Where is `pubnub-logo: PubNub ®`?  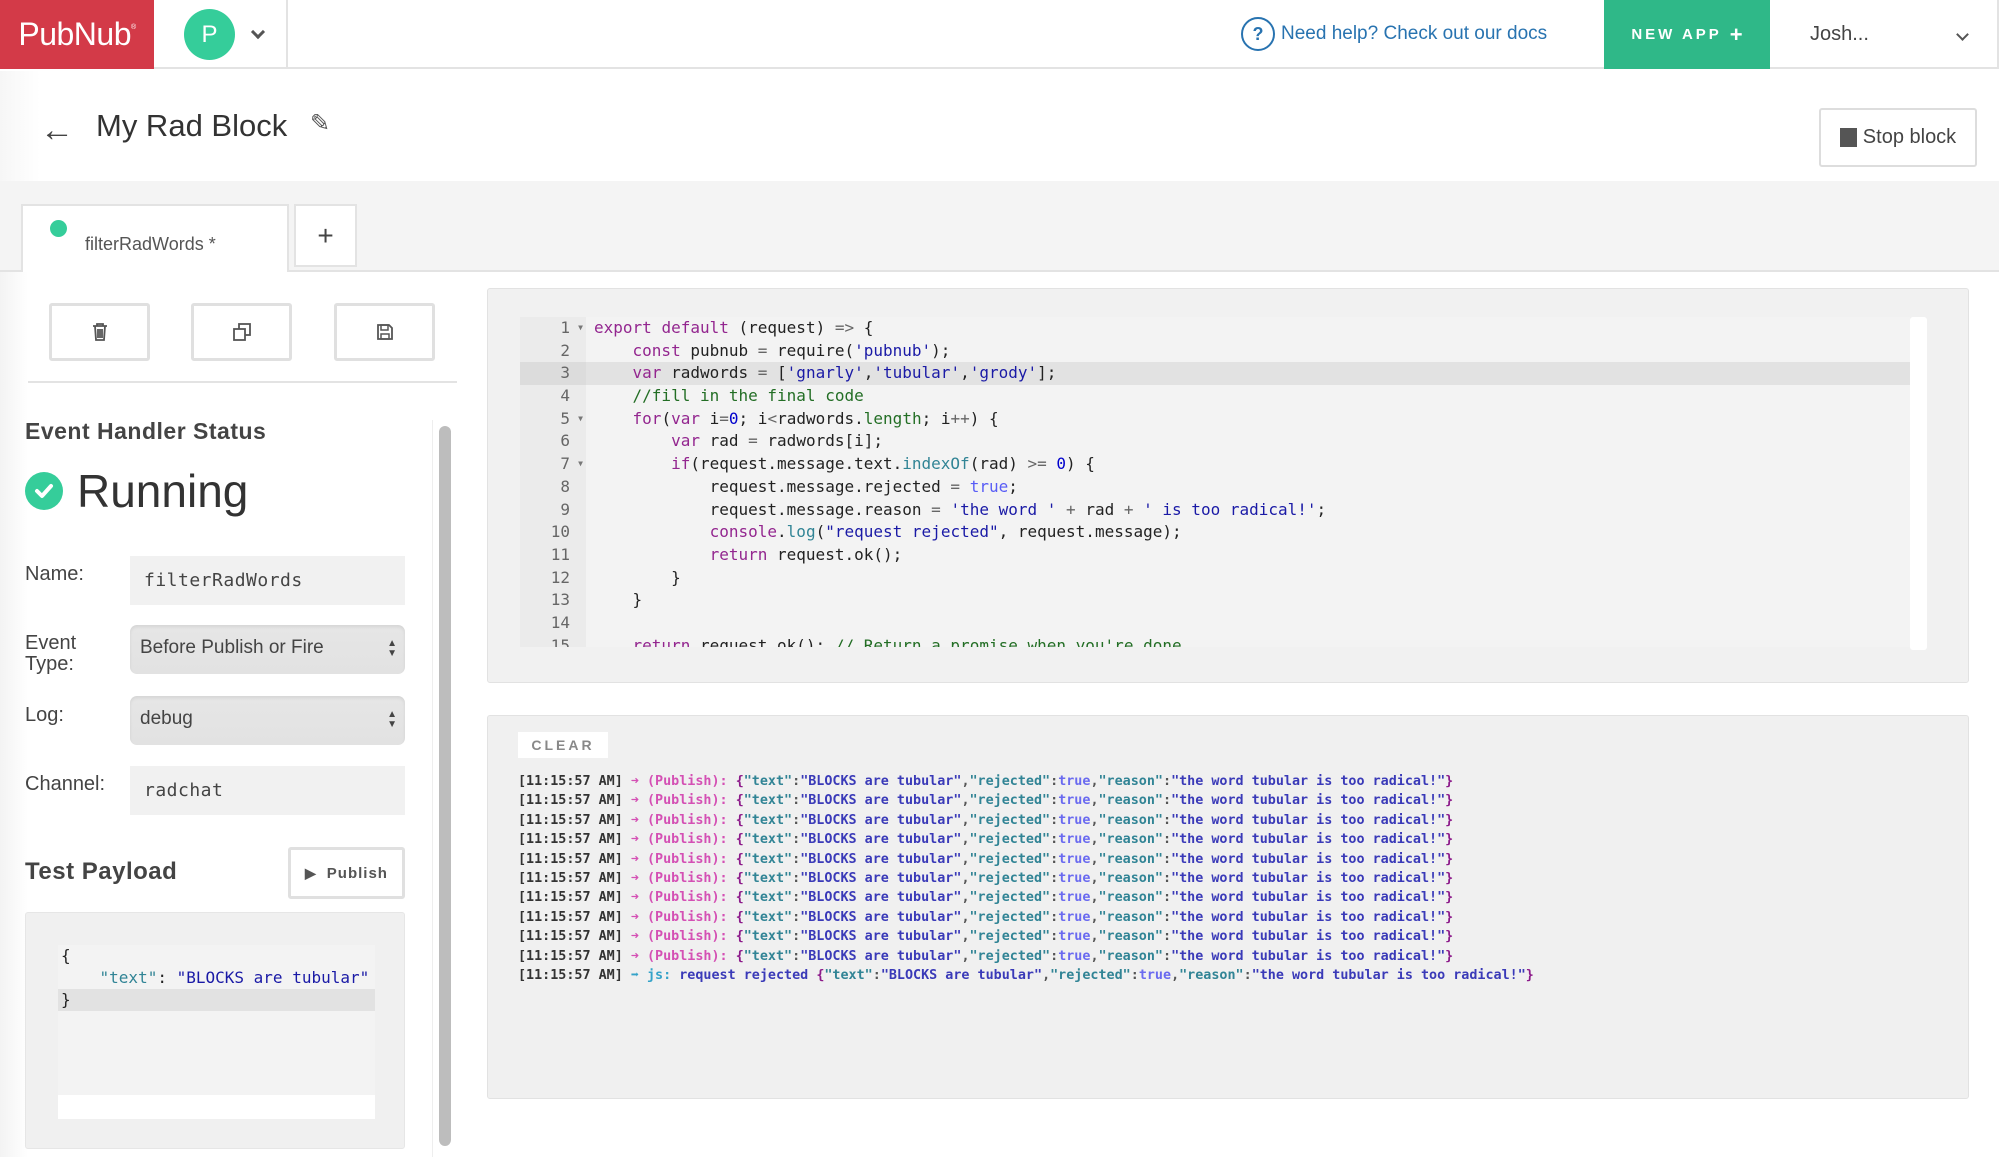
pubnub-logo: PubNub ® is located at coordinates (77, 34).